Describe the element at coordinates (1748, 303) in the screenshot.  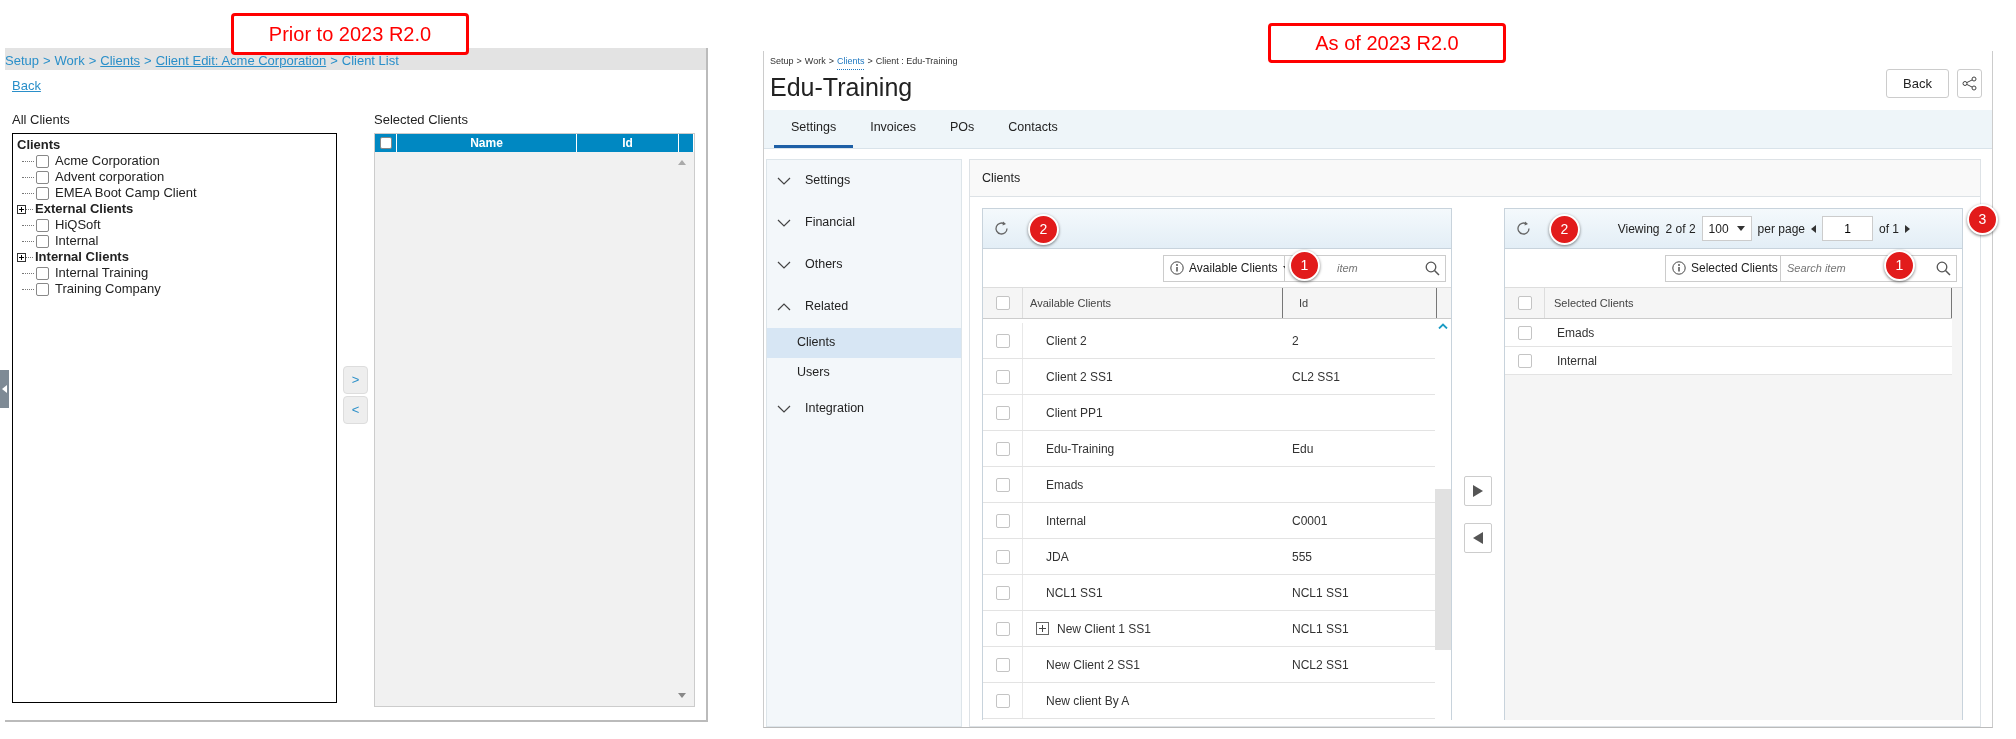
I see `column-header: Selected Clients` at that location.